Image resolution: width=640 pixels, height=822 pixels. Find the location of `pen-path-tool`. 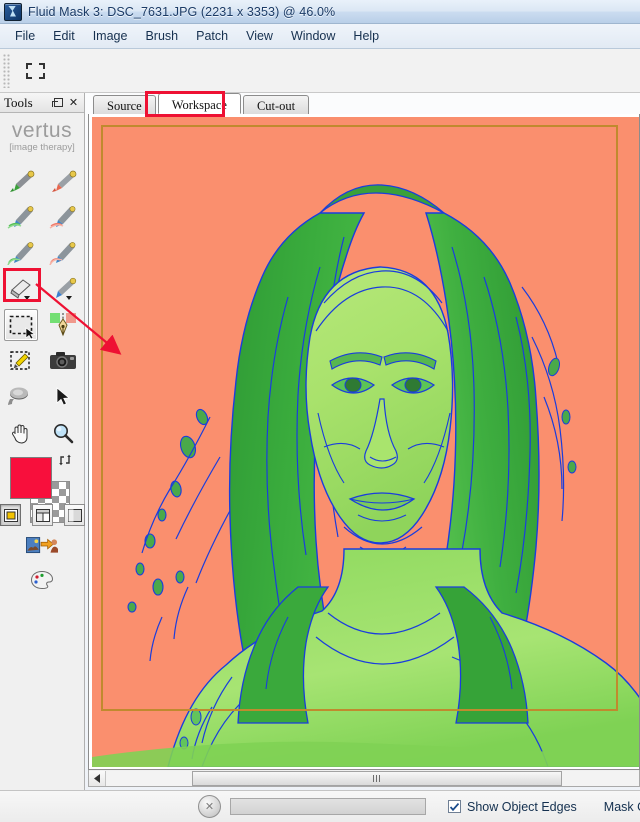

pen-path-tool is located at coordinates (63, 325).